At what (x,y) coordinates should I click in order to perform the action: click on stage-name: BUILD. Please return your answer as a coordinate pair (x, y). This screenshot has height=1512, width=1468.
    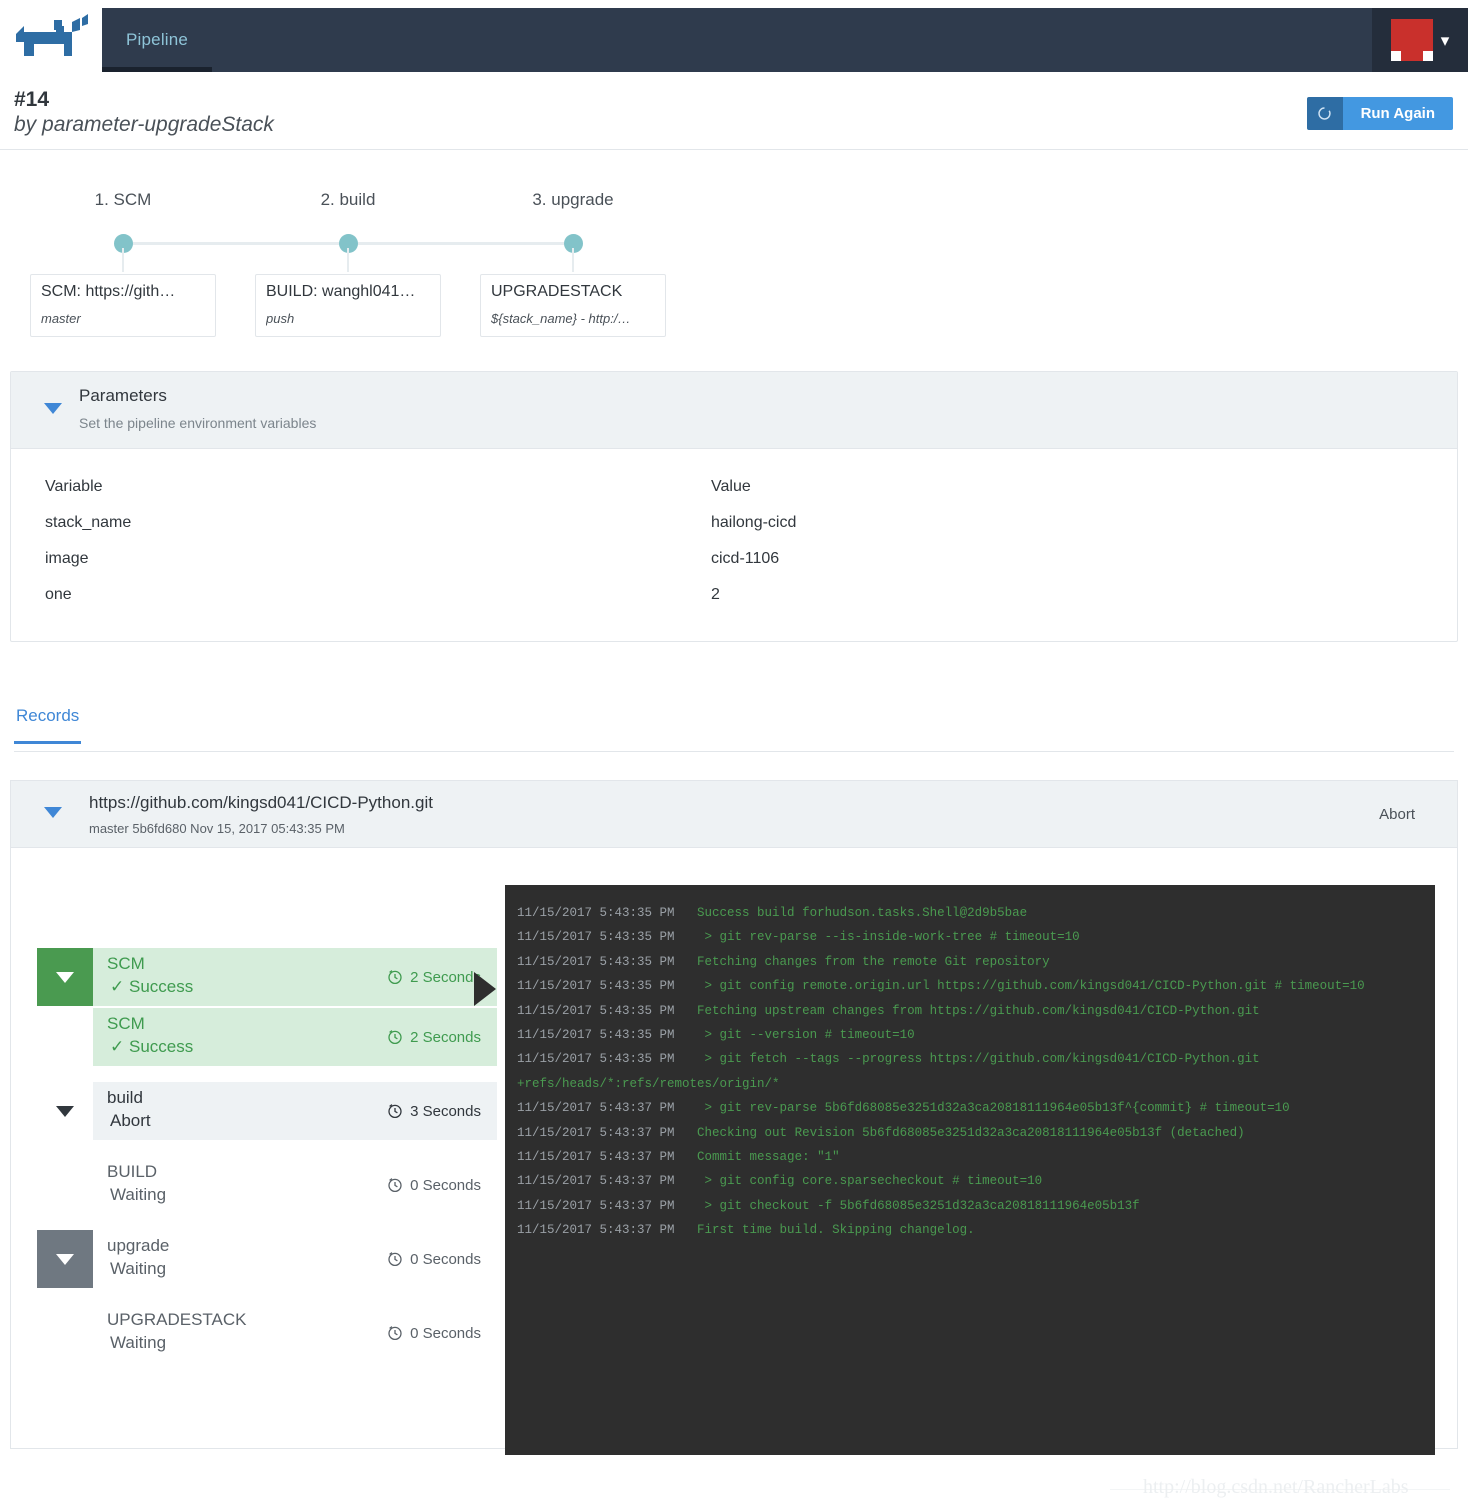
    Looking at the image, I should click on (132, 1172).